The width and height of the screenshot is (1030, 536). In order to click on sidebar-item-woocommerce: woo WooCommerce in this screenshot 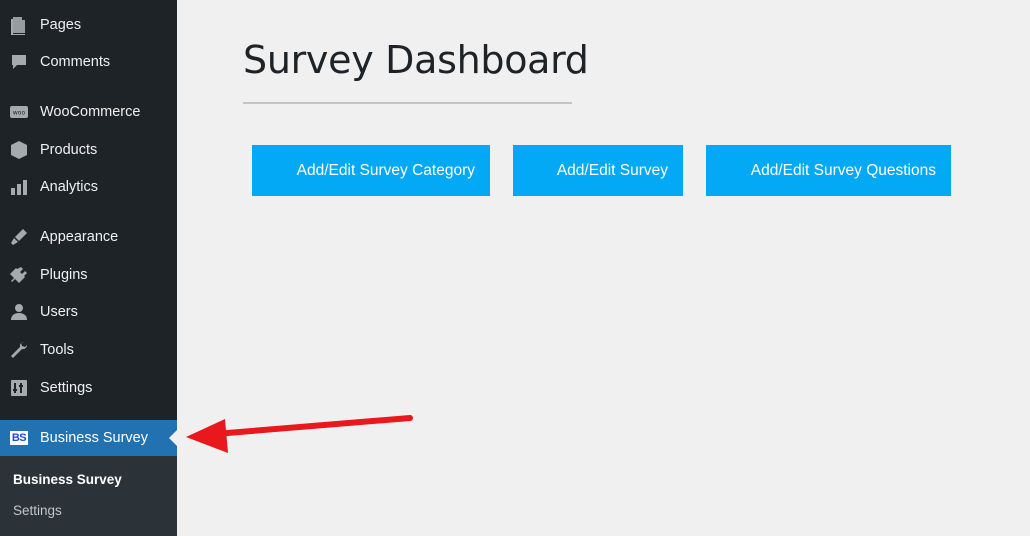, I will do `click(88, 112)`.